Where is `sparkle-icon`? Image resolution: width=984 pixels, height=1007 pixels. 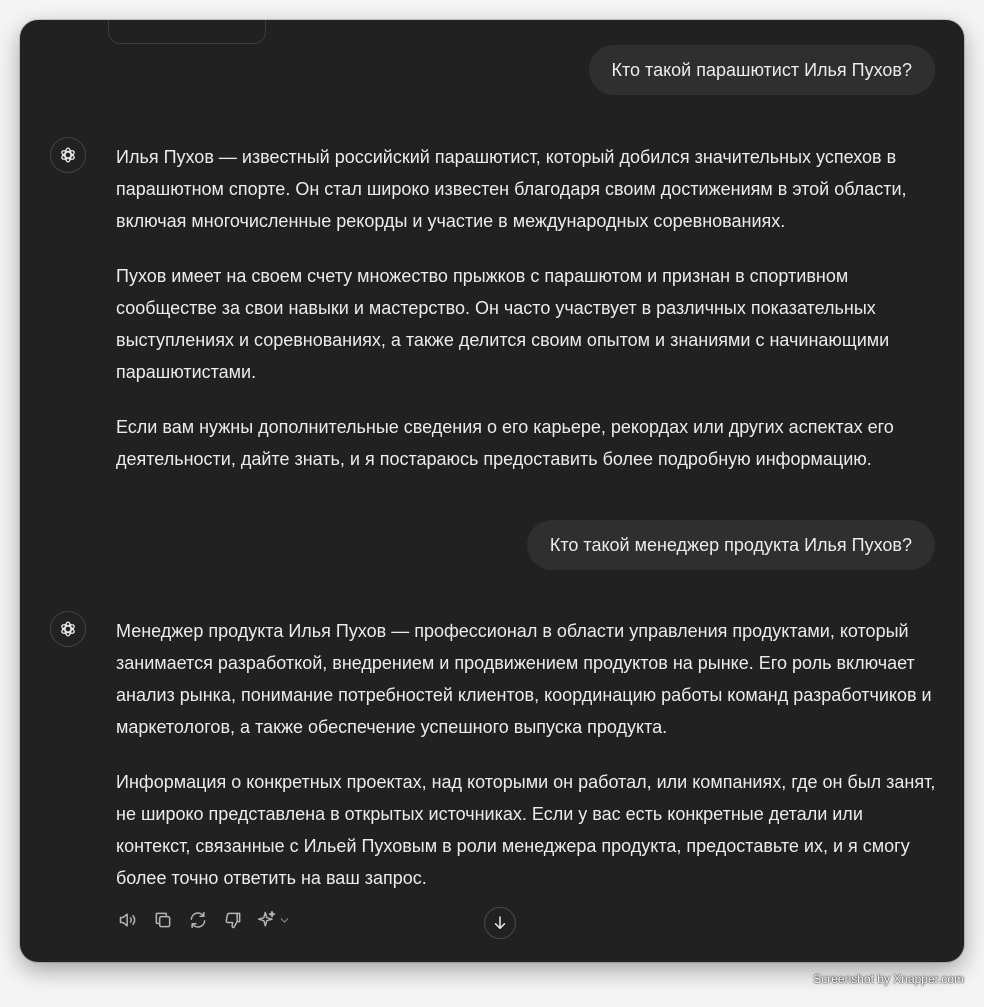 sparkle-icon is located at coordinates (266, 918).